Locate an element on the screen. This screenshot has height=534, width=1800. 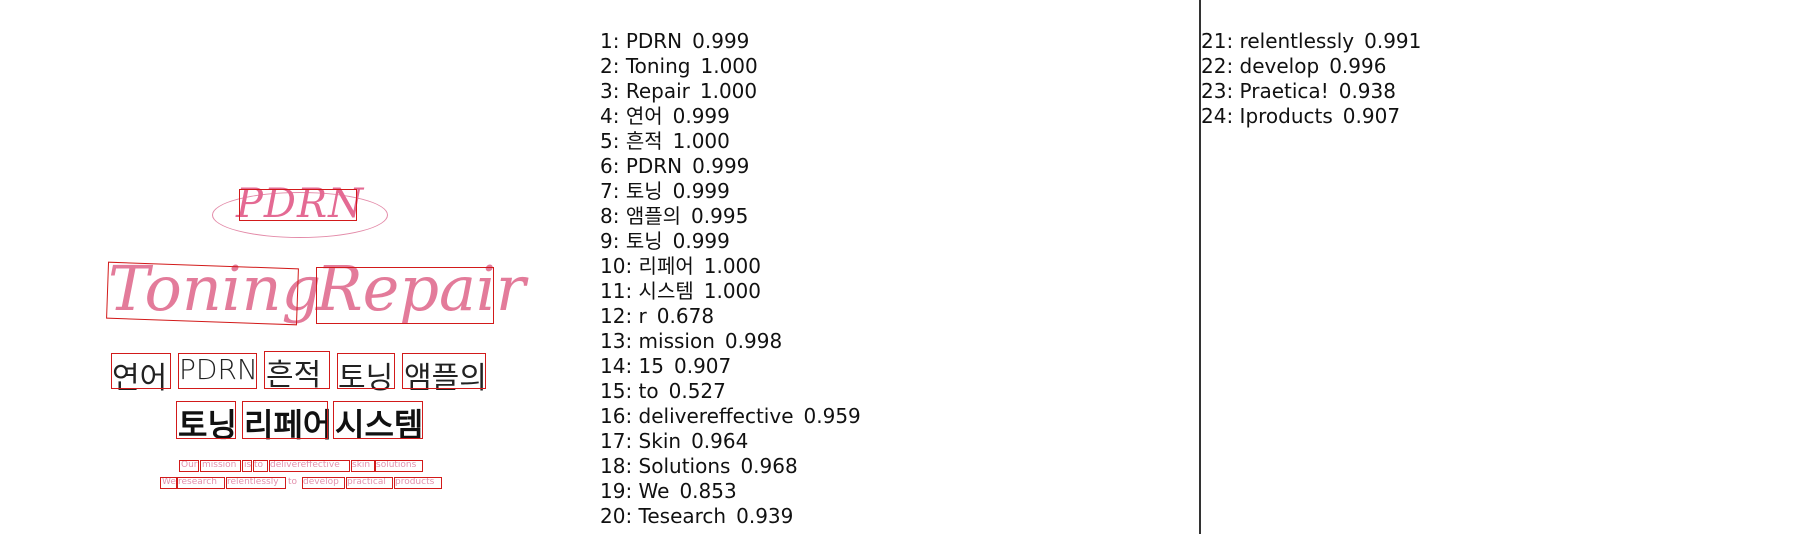
result-item: 15: to 0.527 is located at coordinates (730, 391).